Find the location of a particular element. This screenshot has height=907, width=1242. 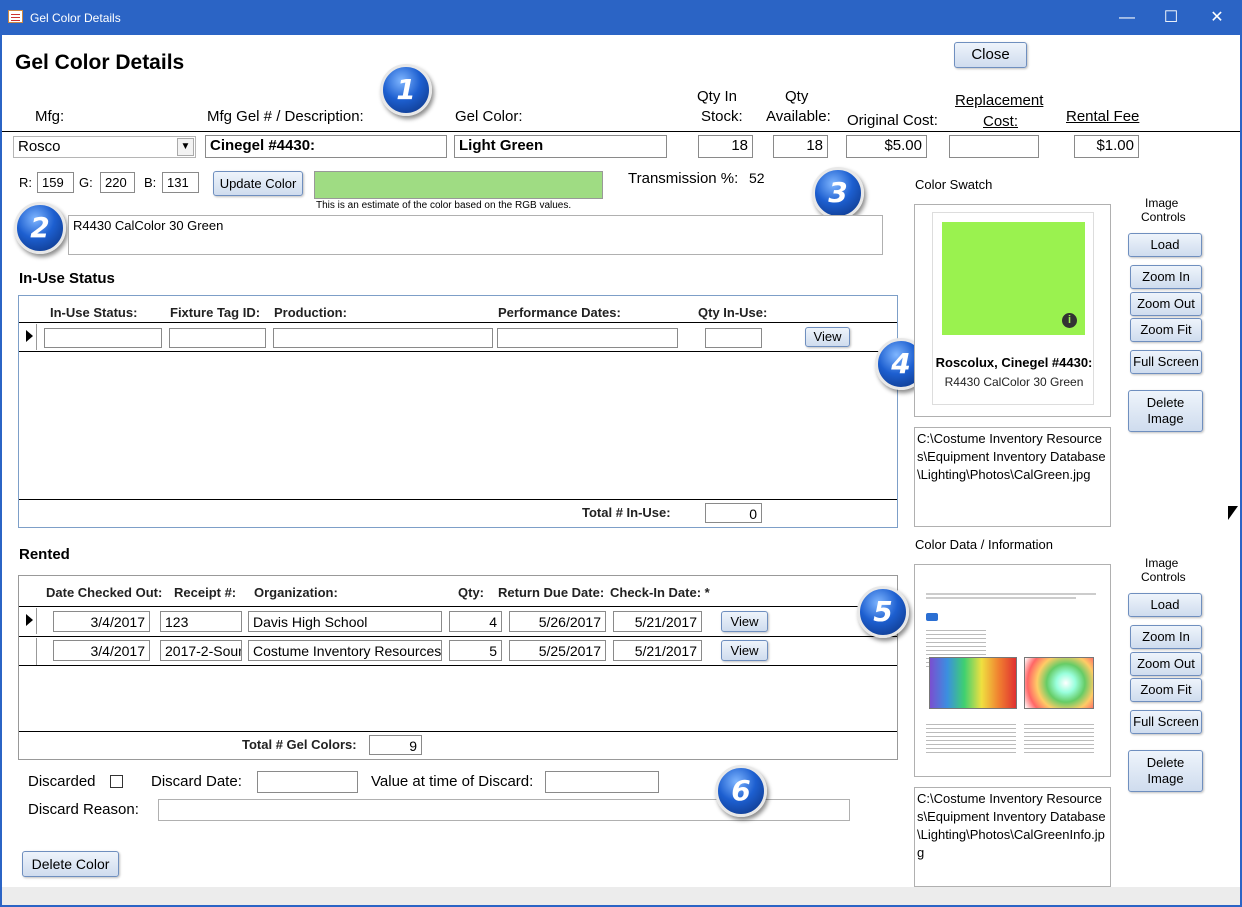

swatch-caption-bold: Roscolux, Cinegel #4430: is located at coordinates (1014, 362).